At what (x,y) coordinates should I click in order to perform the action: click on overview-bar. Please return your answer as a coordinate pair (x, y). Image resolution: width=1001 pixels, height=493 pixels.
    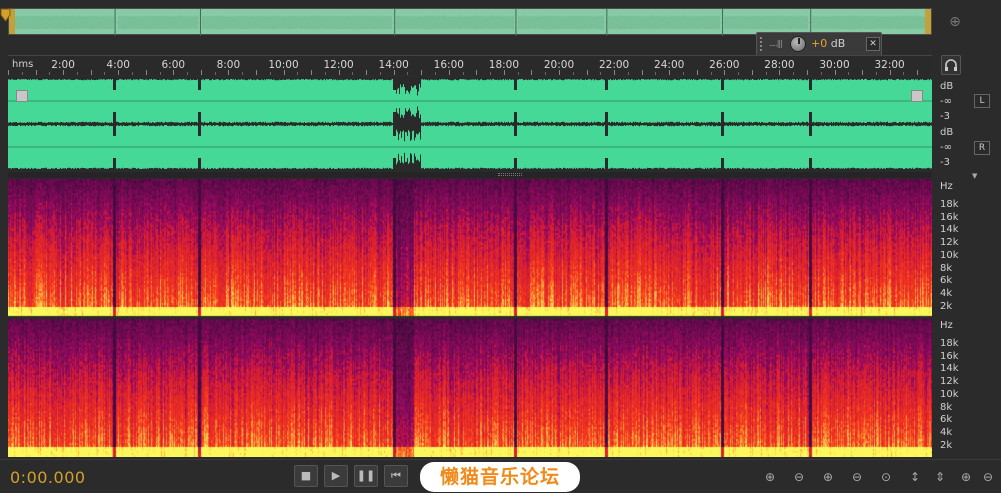
    Looking at the image, I should click on (470, 22).